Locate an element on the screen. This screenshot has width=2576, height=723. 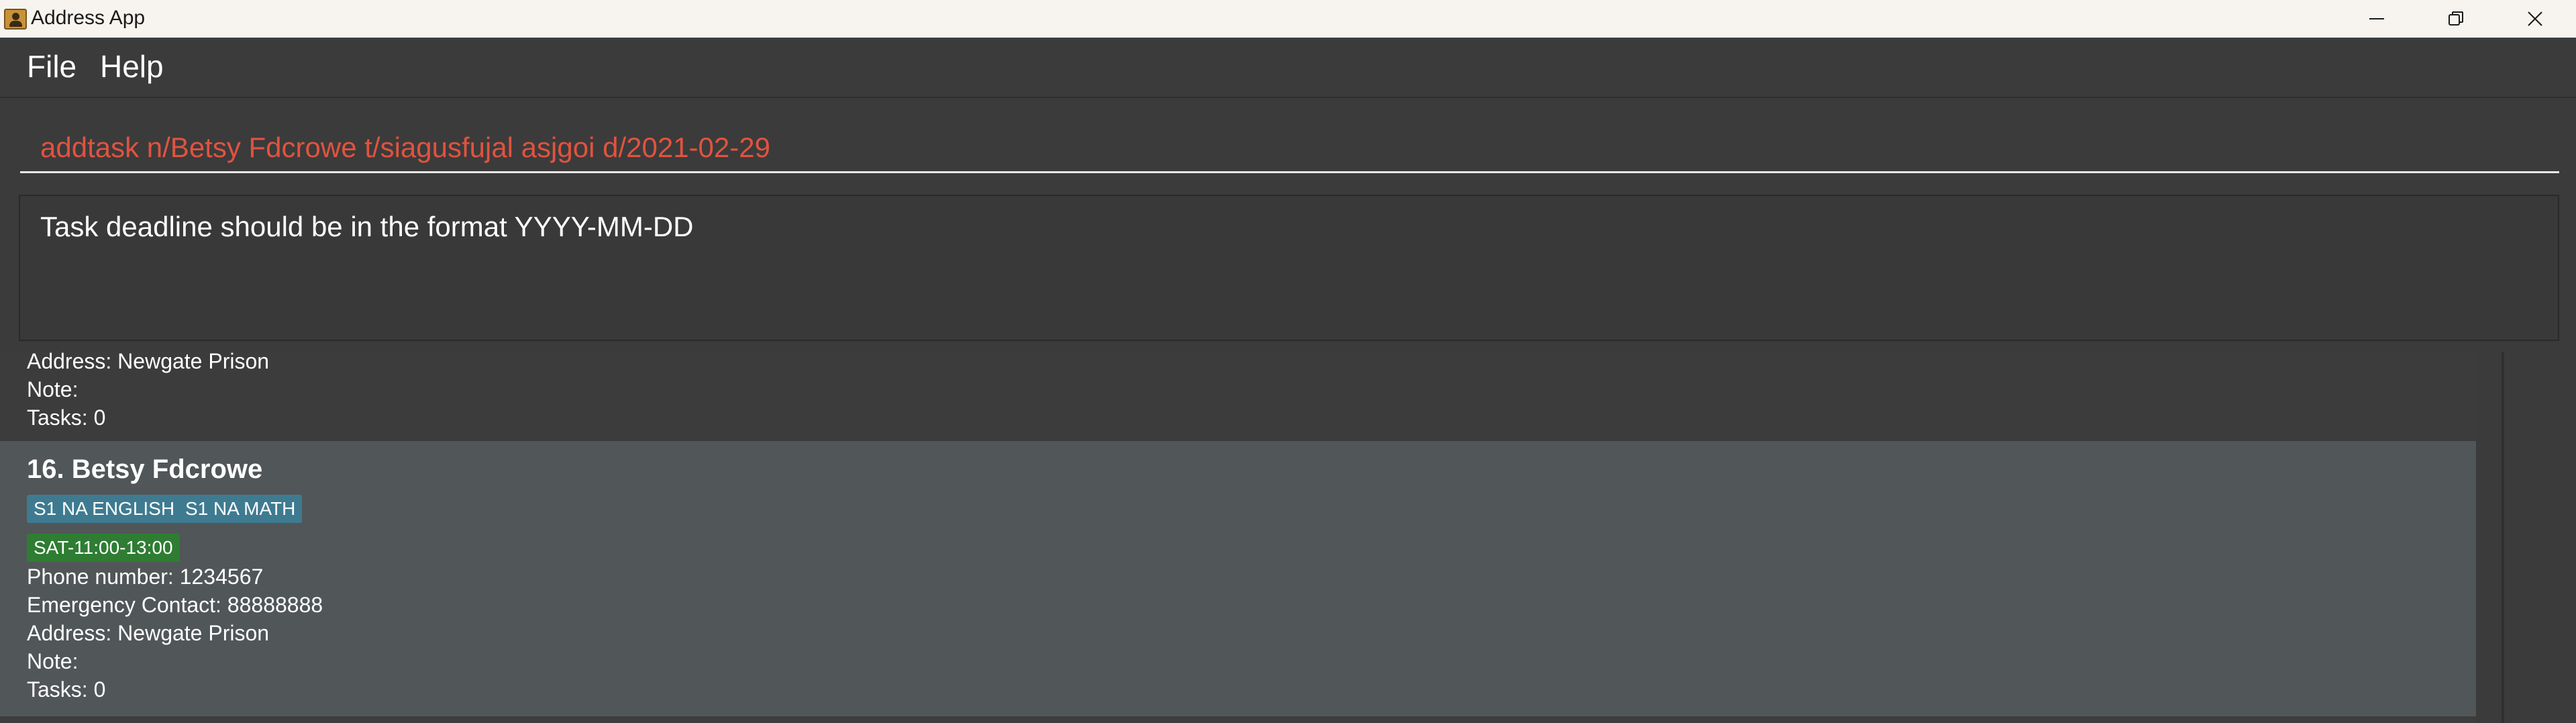
window-title-bar: Address App is located at coordinates (1288, 19).